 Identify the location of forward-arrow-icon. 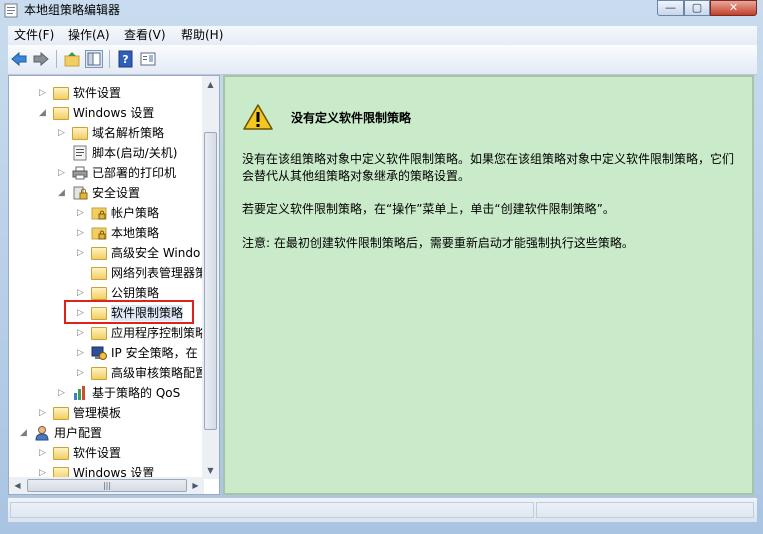
(41, 59).